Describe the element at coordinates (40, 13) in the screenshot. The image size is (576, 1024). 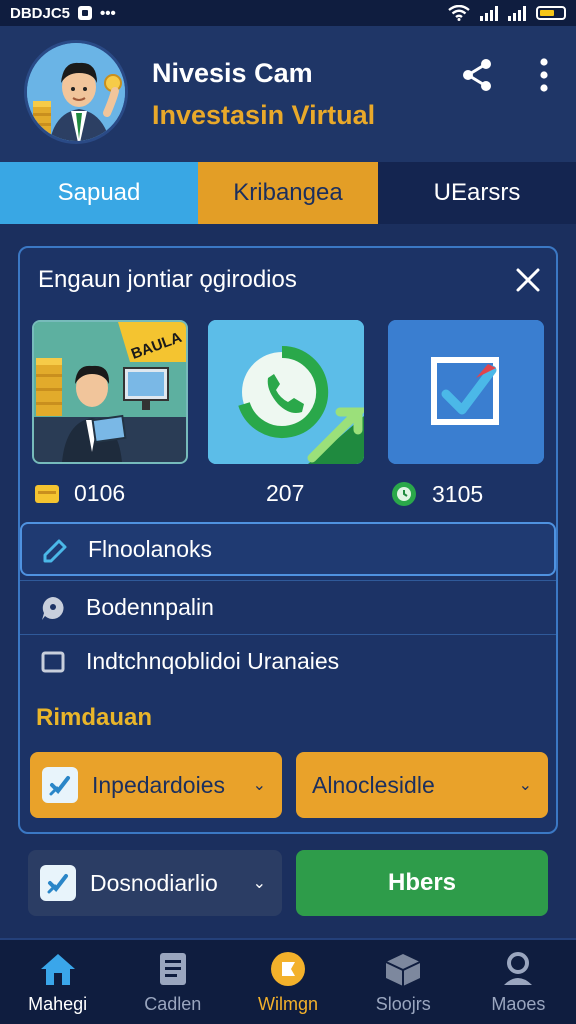
I see `status-carrier-text: DBDJC5` at that location.